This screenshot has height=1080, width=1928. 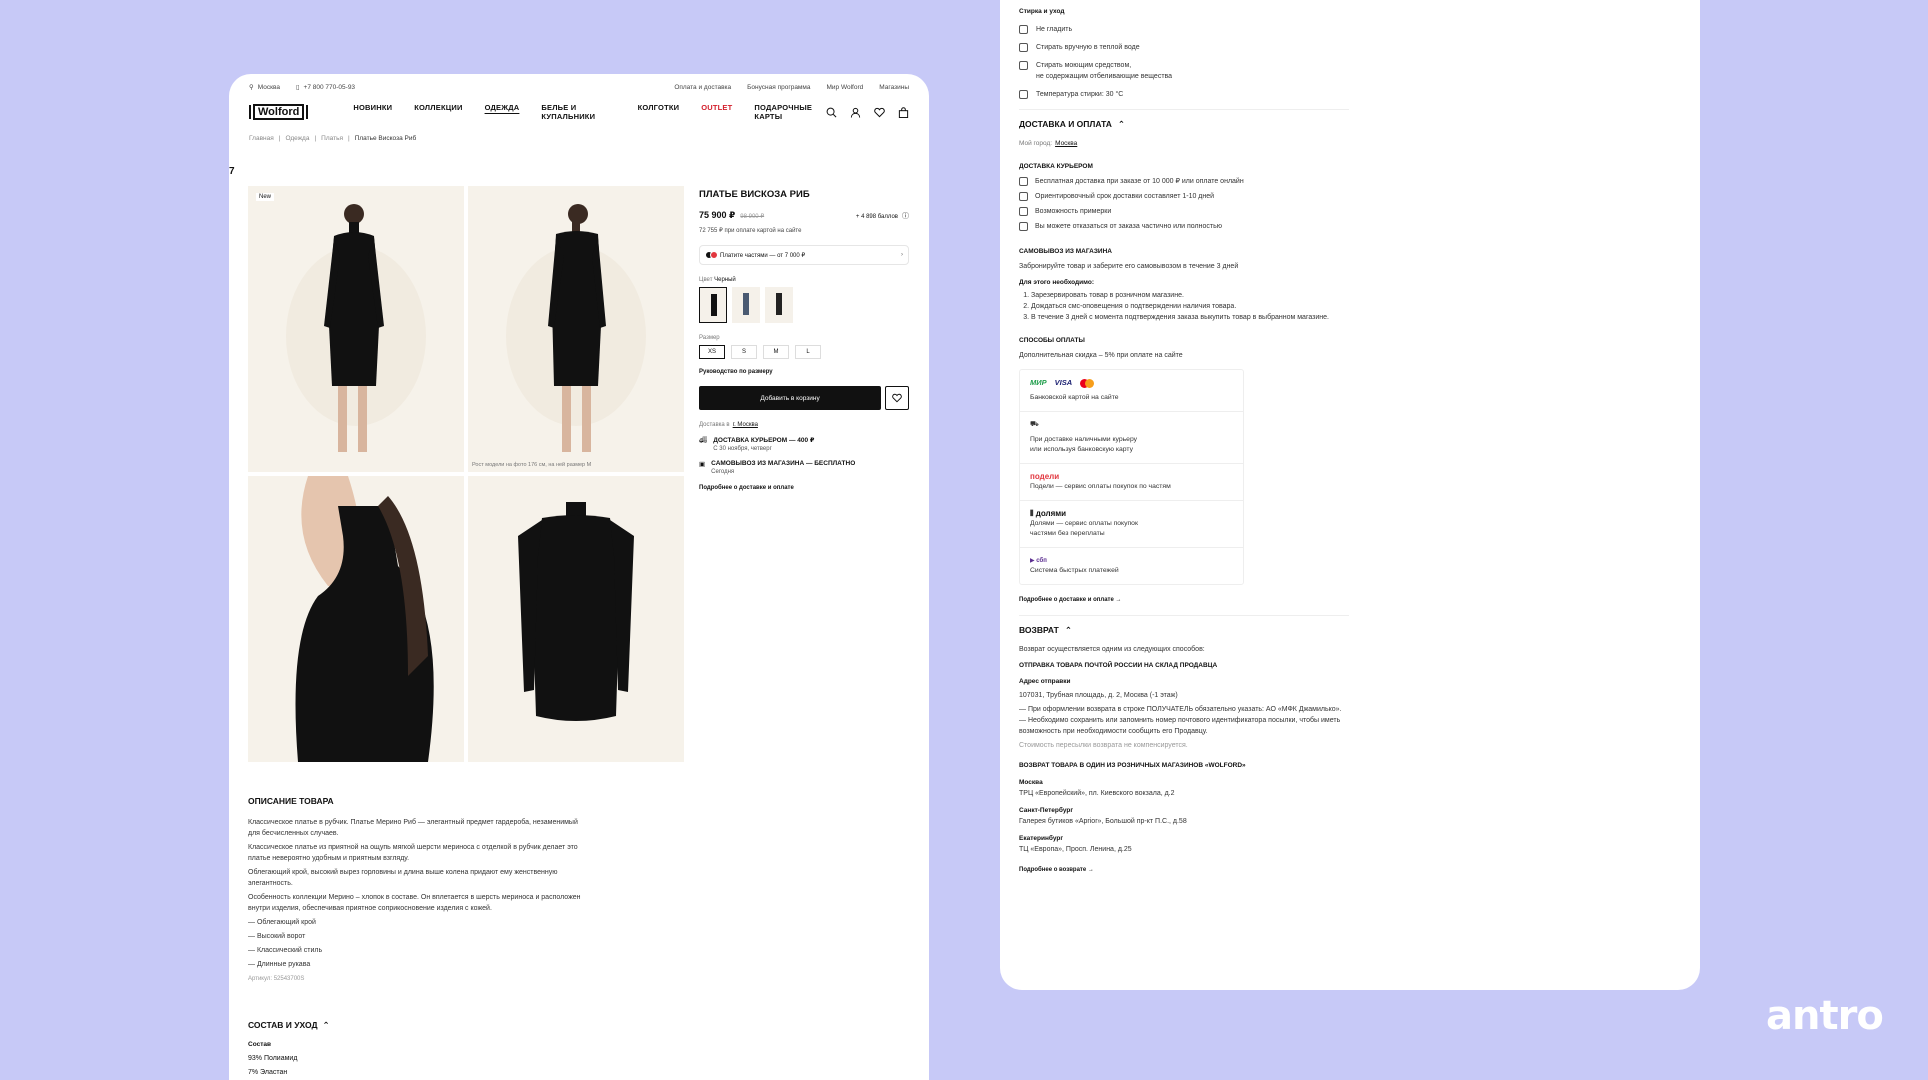 I want to click on care-item: Не гладить, so click(x=1054, y=29).